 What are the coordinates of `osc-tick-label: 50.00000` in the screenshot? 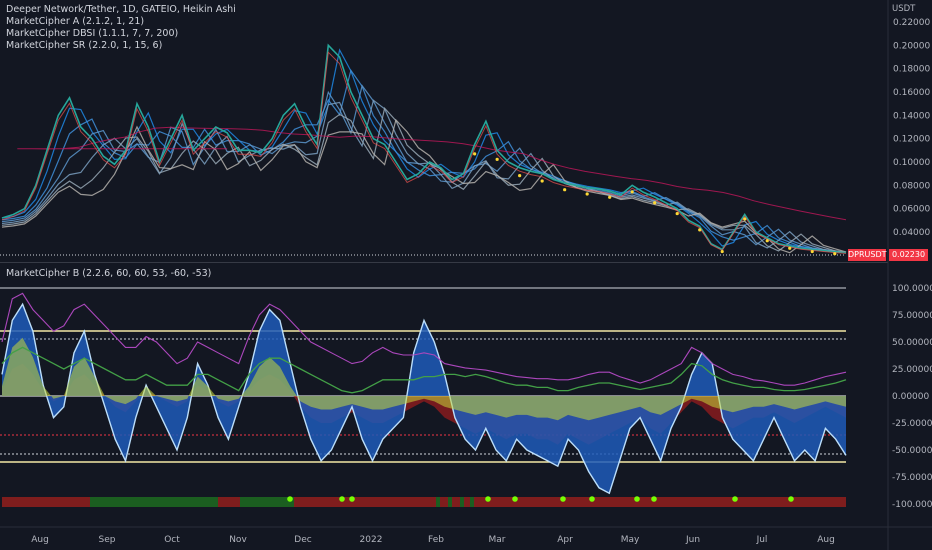 It's located at (912, 343).